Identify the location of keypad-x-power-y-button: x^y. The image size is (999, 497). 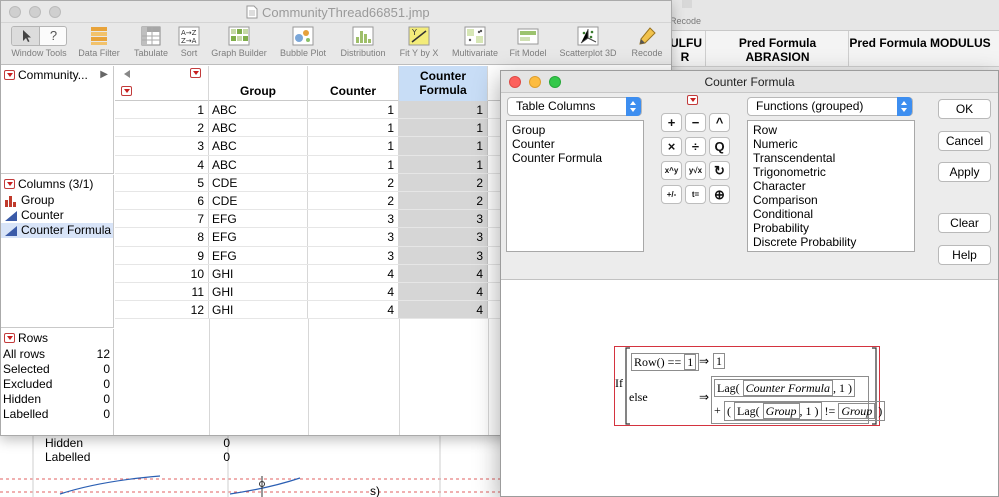
(671, 170).